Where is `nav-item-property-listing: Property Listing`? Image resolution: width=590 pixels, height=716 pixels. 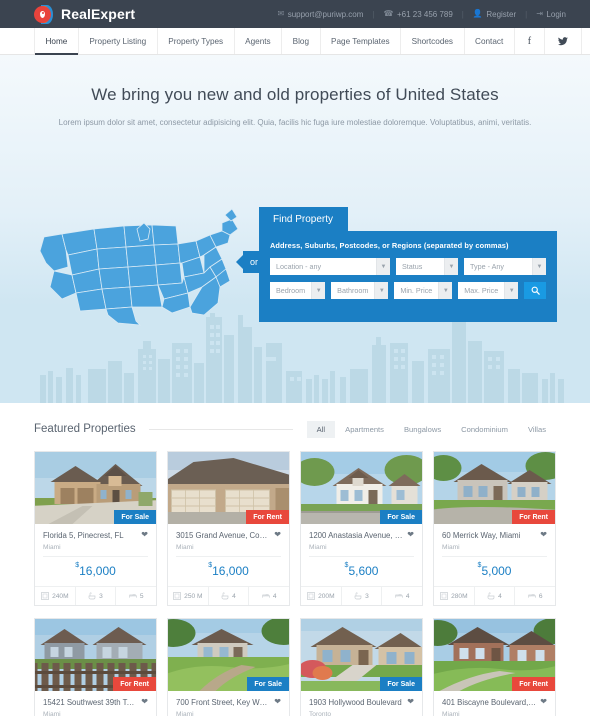
nav-item-property-listing: Property Listing is located at coordinates (118, 41).